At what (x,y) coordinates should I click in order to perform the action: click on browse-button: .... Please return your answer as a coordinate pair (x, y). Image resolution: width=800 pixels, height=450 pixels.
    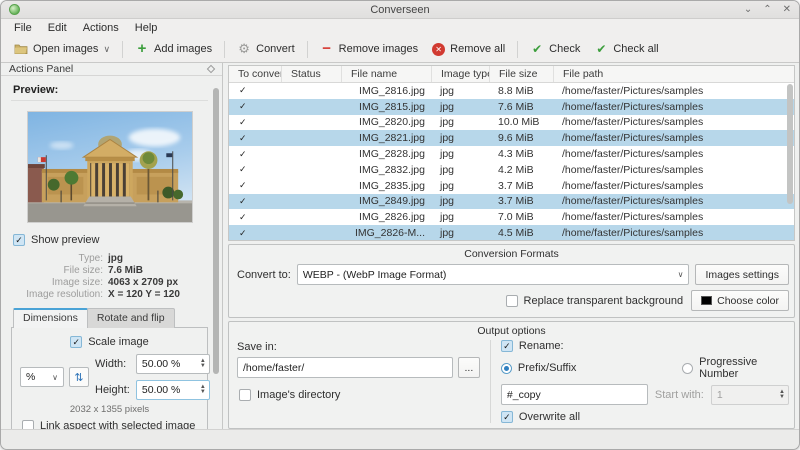
    Looking at the image, I should click on (468, 367).